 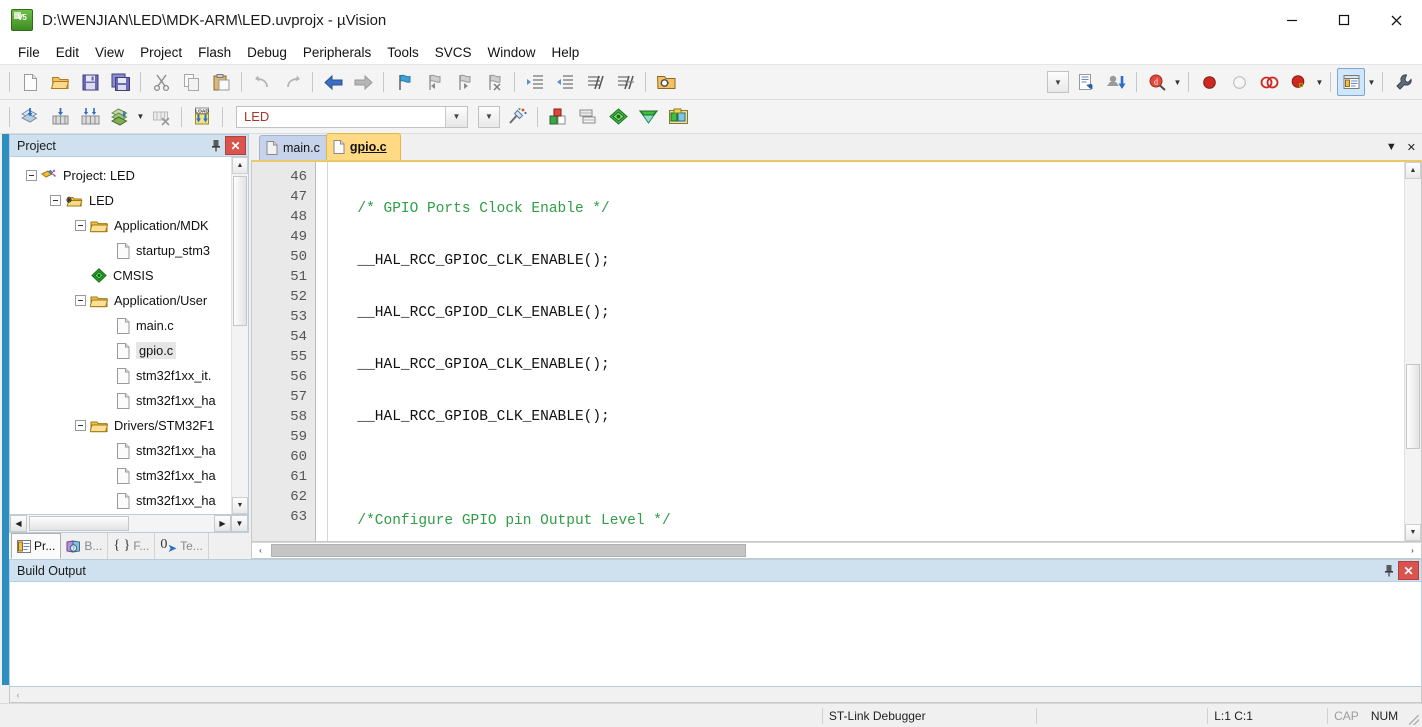 What do you see at coordinates (1413, 715) in the screenshot?
I see `resize-grip-icon` at bounding box center [1413, 715].